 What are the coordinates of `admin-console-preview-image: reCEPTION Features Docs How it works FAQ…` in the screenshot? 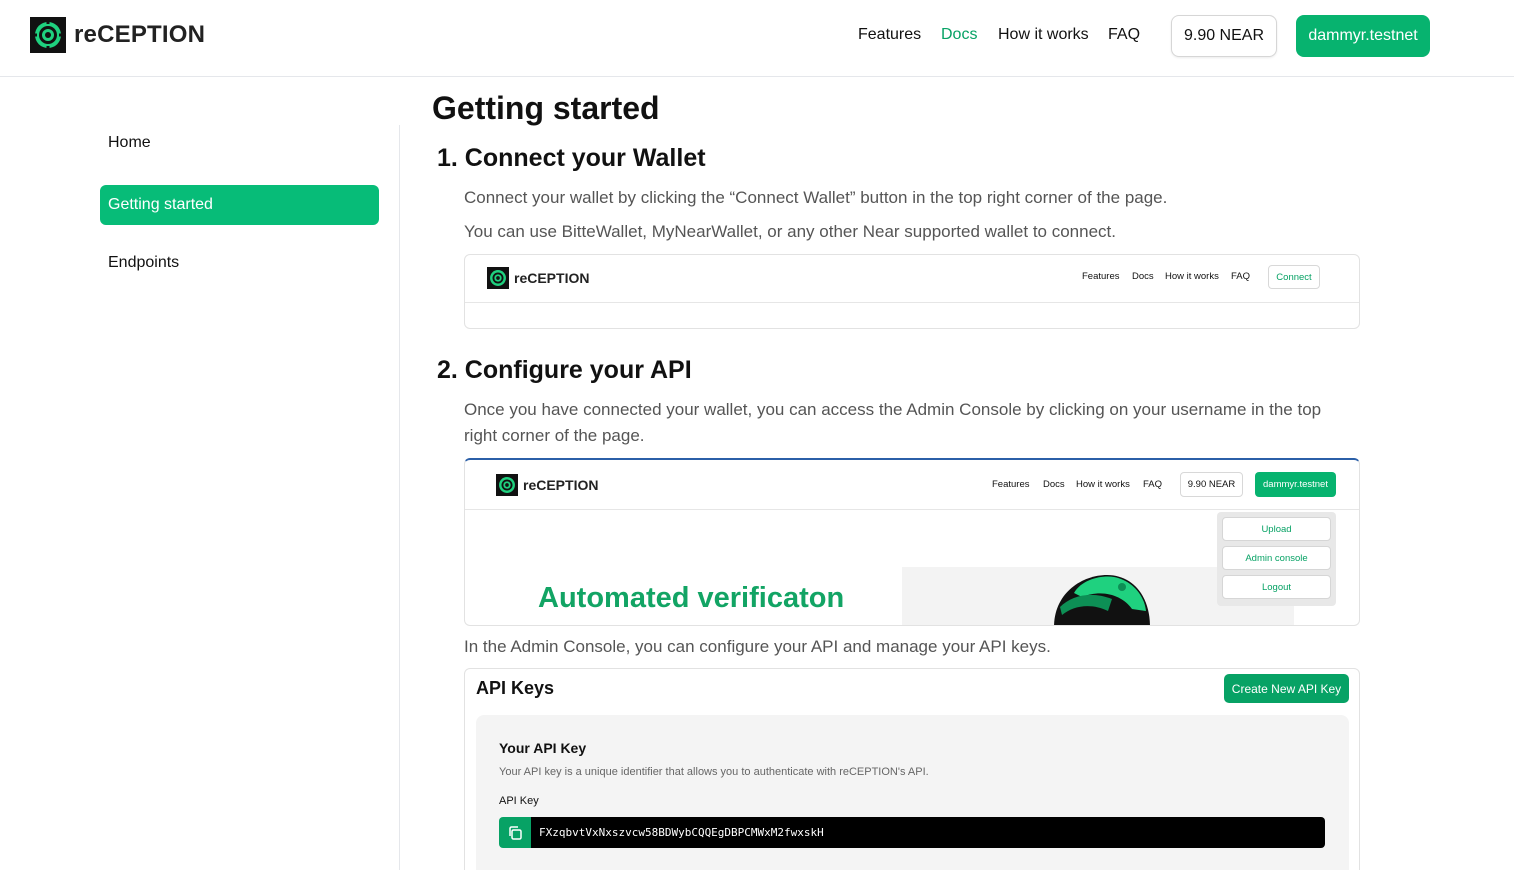 It's located at (912, 542).